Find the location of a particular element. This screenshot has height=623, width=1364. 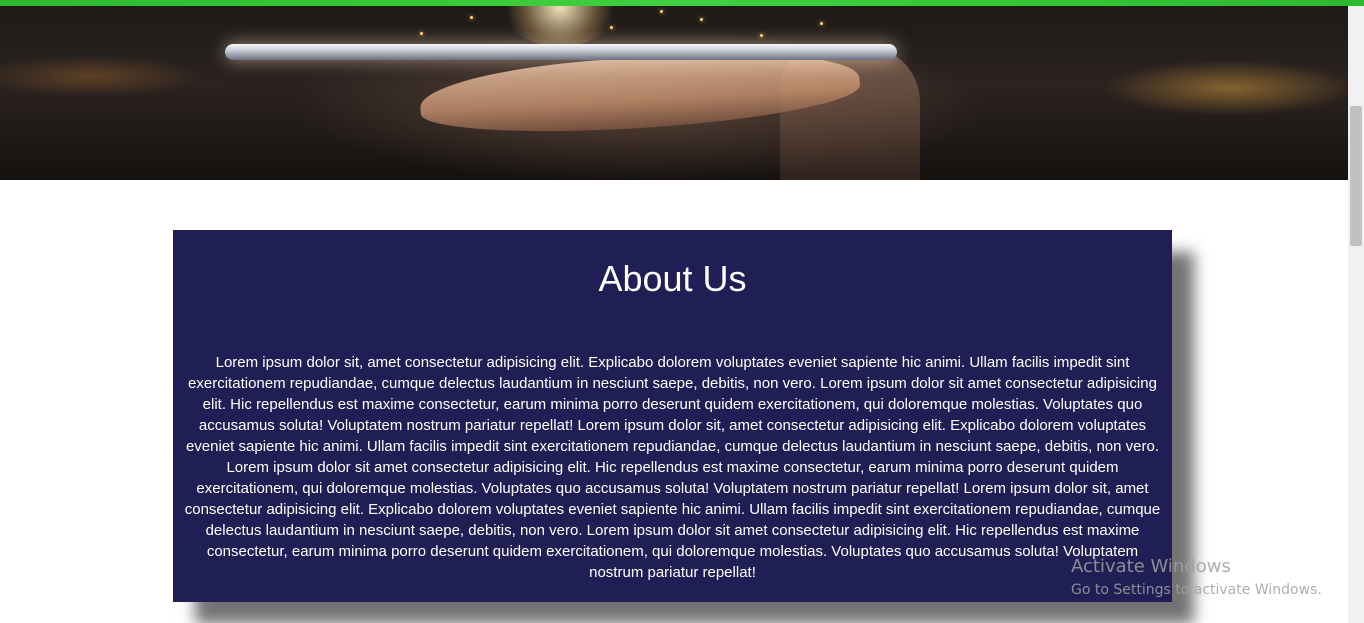

watermark-title: Activate Windows is located at coordinates (1151, 566).